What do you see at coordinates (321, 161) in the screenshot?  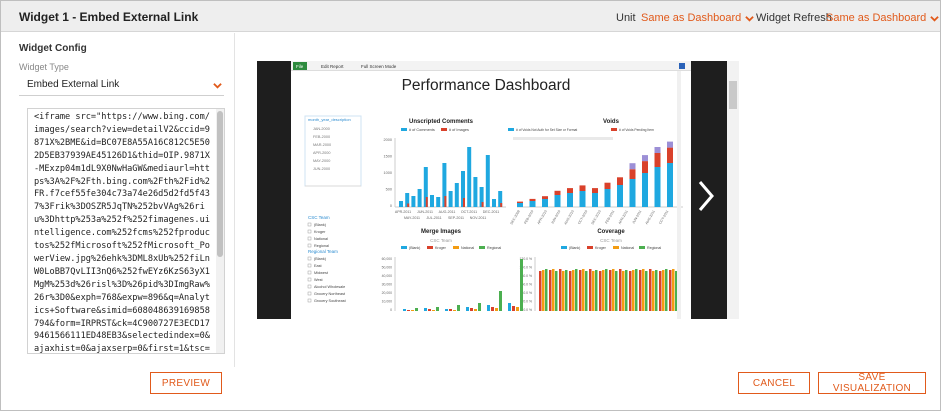 I see `month-filter-item: MAY-2000` at bounding box center [321, 161].